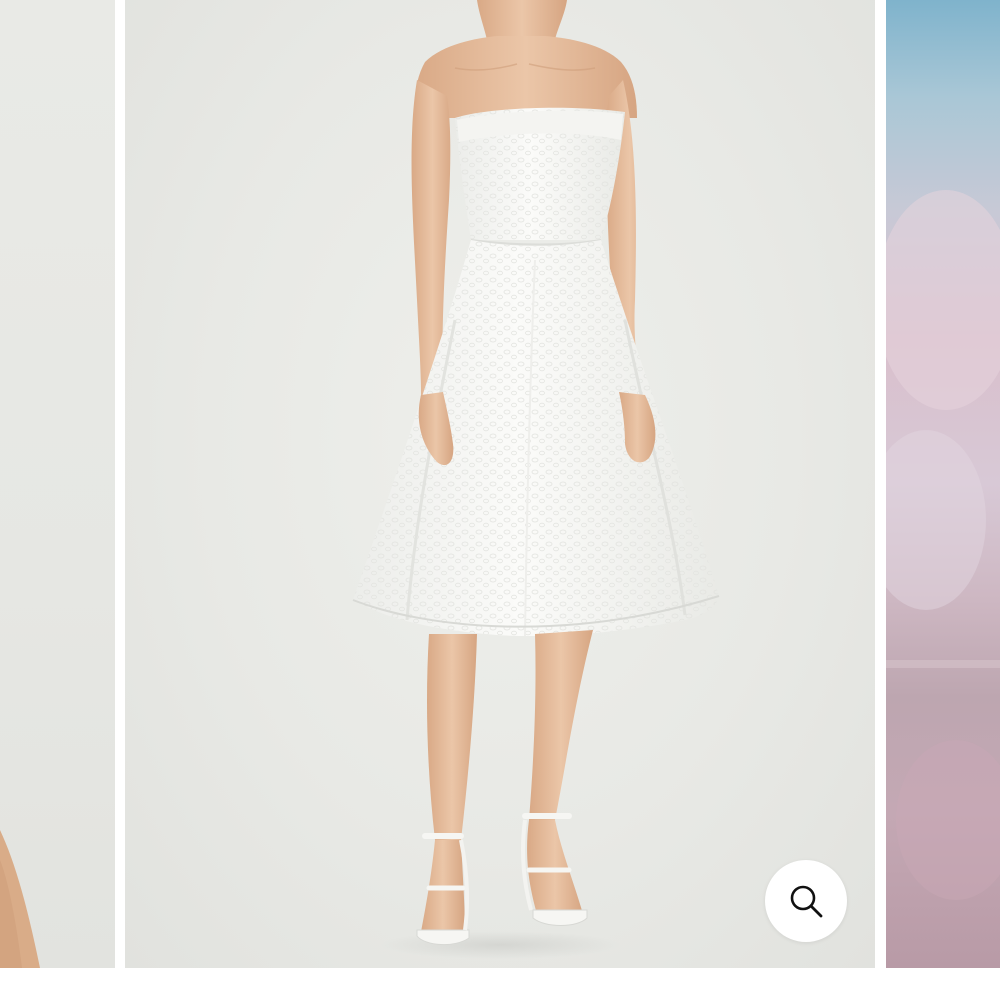 This screenshot has width=1000, height=1000. I want to click on zoom-button, so click(806, 901).